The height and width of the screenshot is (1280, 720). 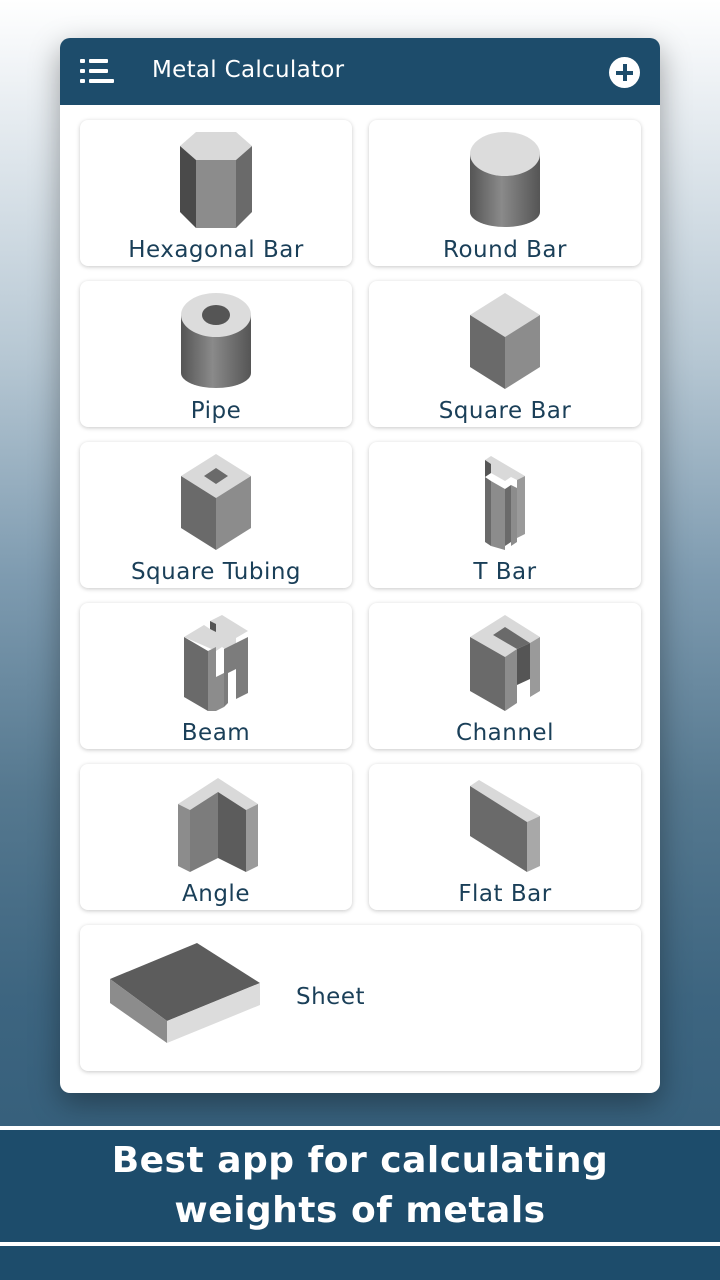 I want to click on shape-card-square-bar: Square Bar, so click(x=505, y=354).